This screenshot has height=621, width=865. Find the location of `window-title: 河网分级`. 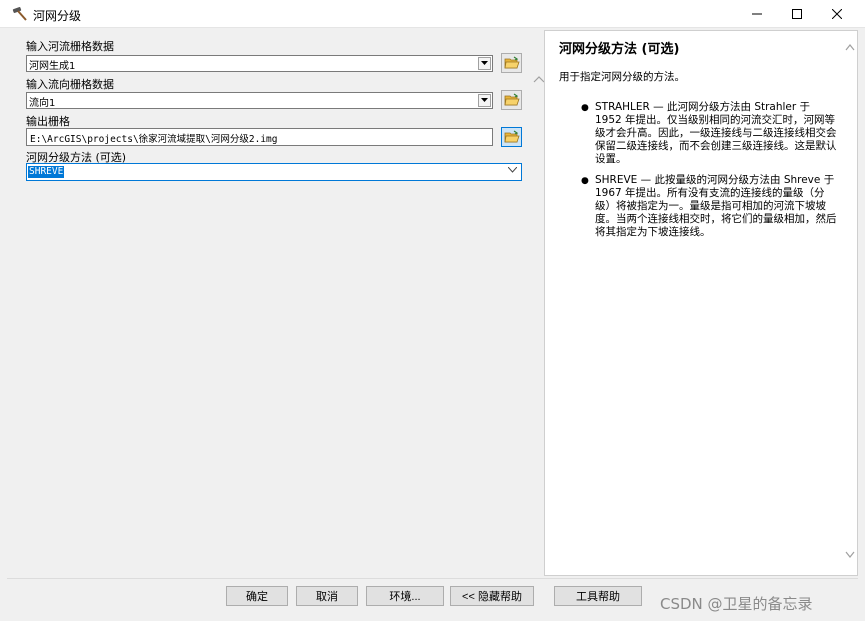

window-title: 河网分级 is located at coordinates (57, 16).